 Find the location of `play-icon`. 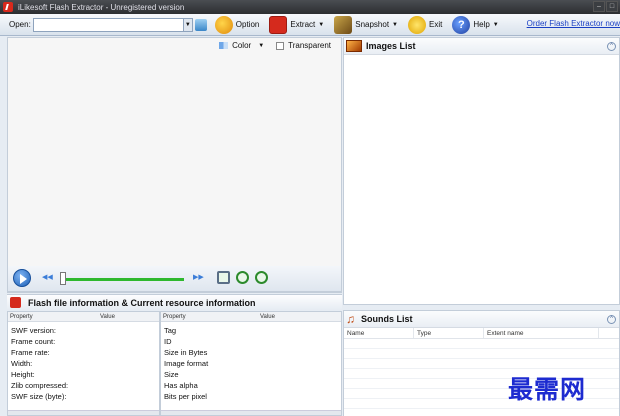

play-icon is located at coordinates (22, 278).